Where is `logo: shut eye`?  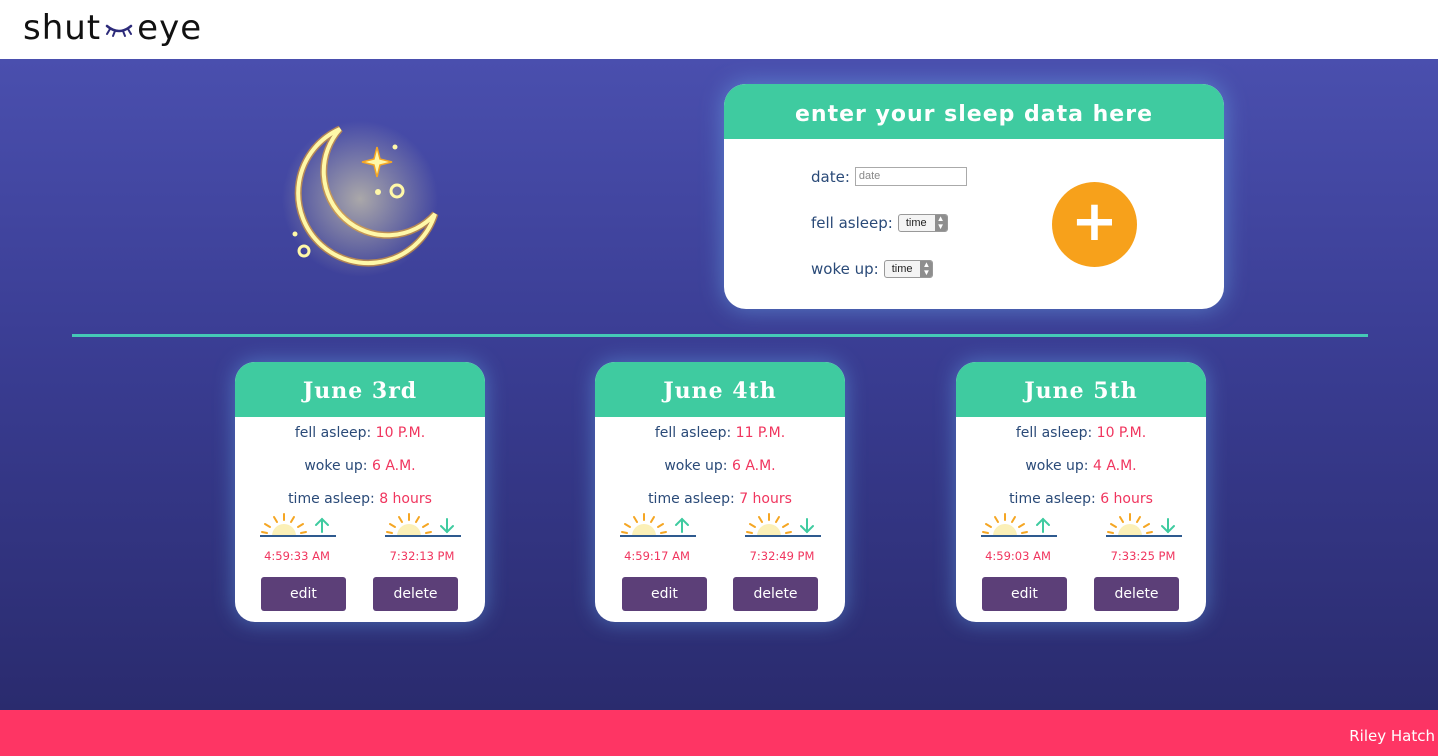
logo: shut eye is located at coordinates (112, 28).